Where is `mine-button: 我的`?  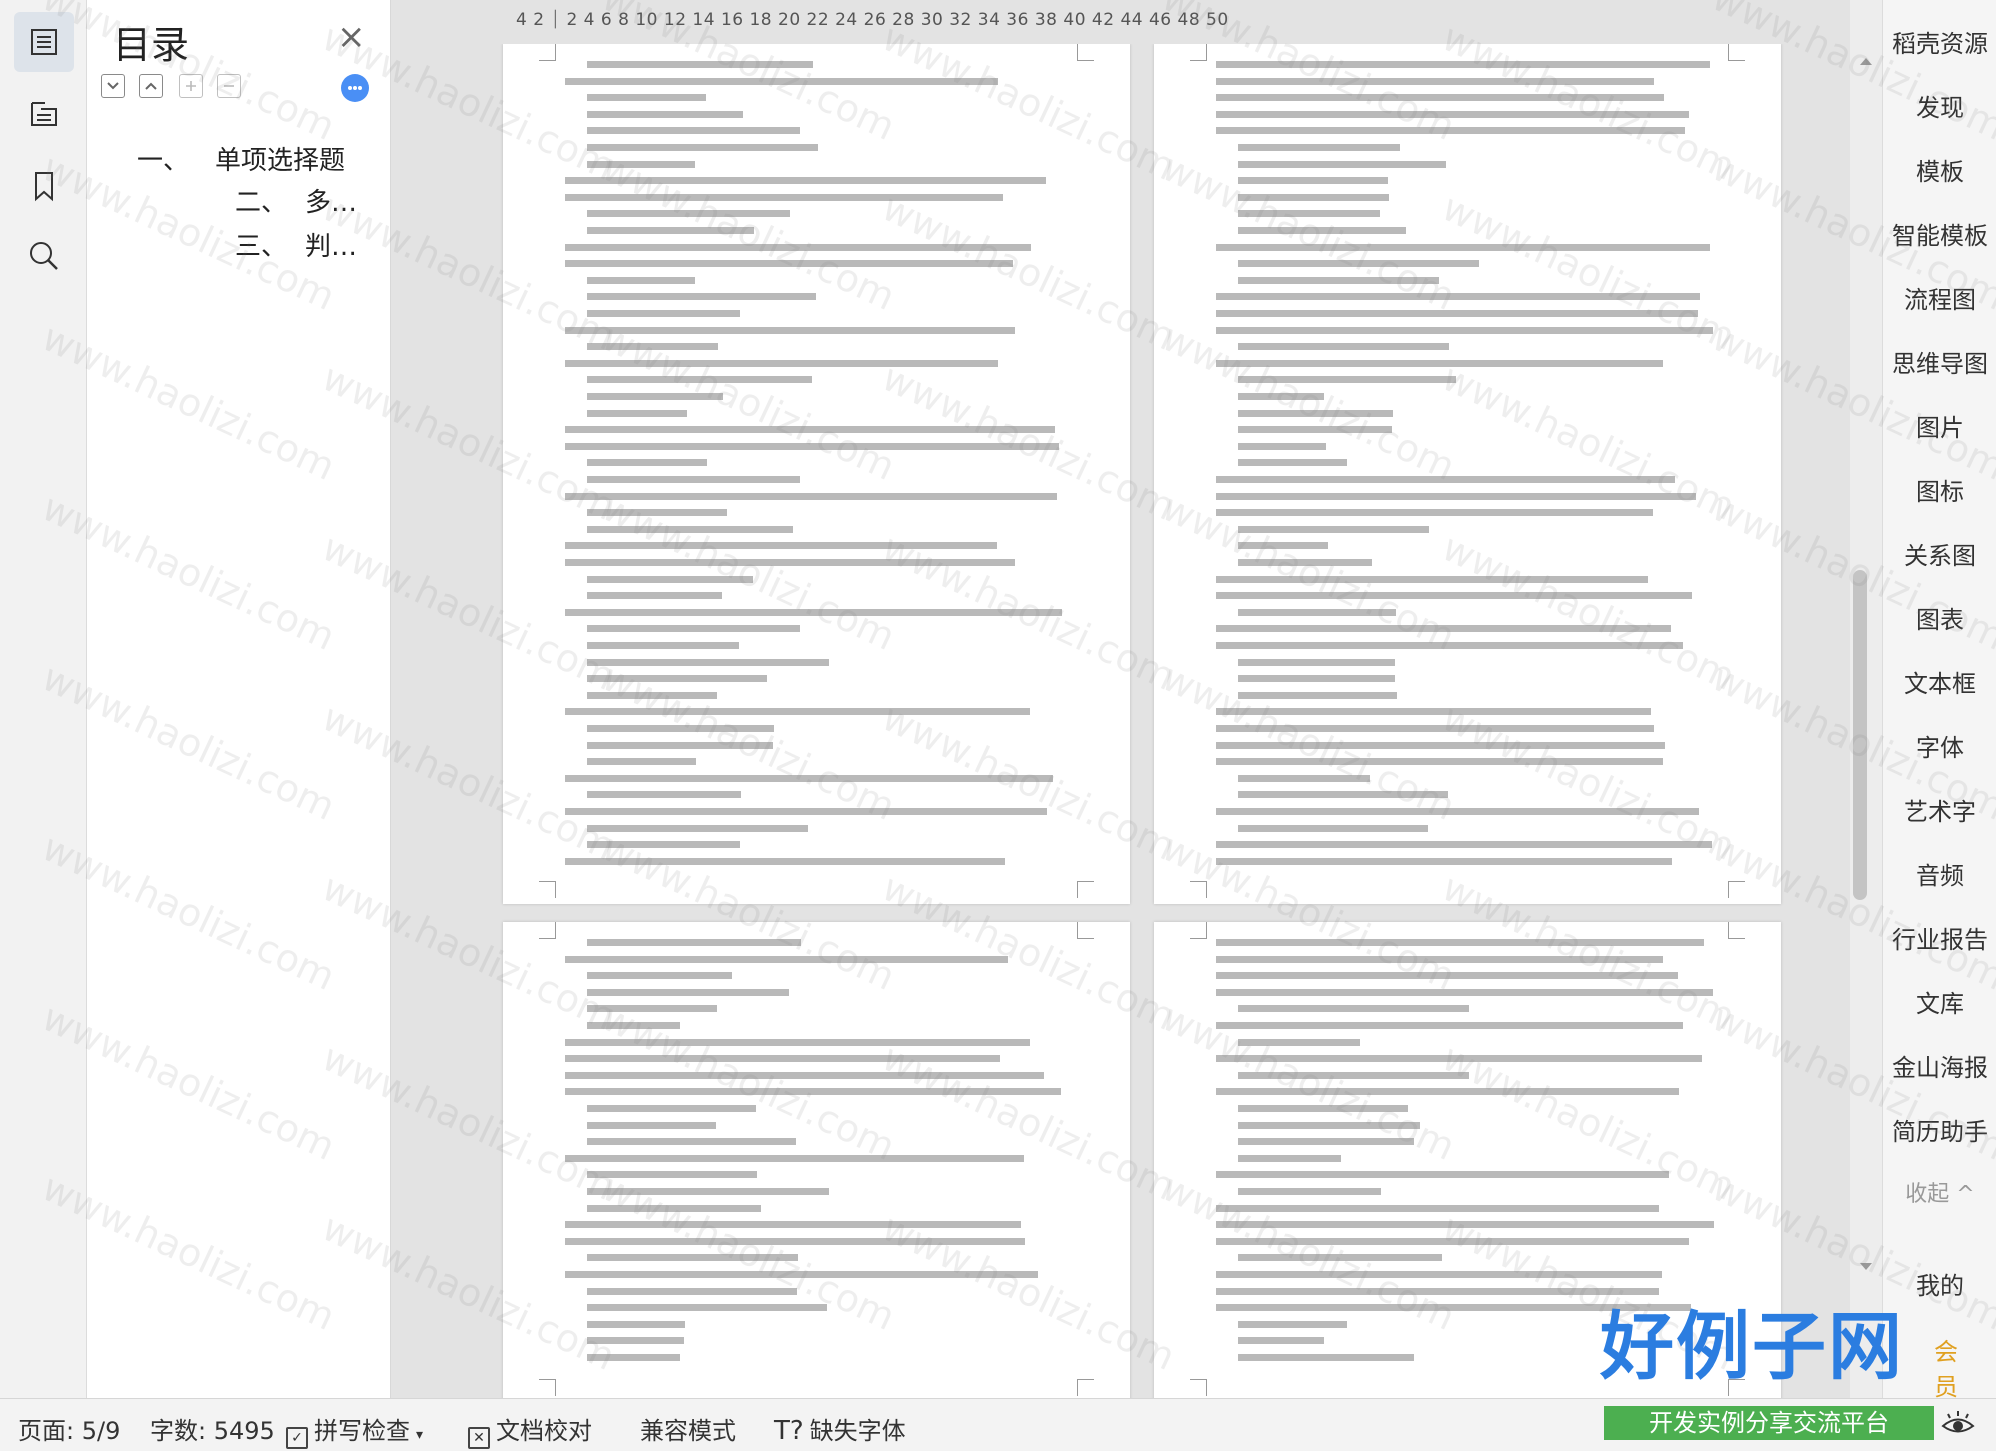 mine-button: 我的 is located at coordinates (1939, 1283).